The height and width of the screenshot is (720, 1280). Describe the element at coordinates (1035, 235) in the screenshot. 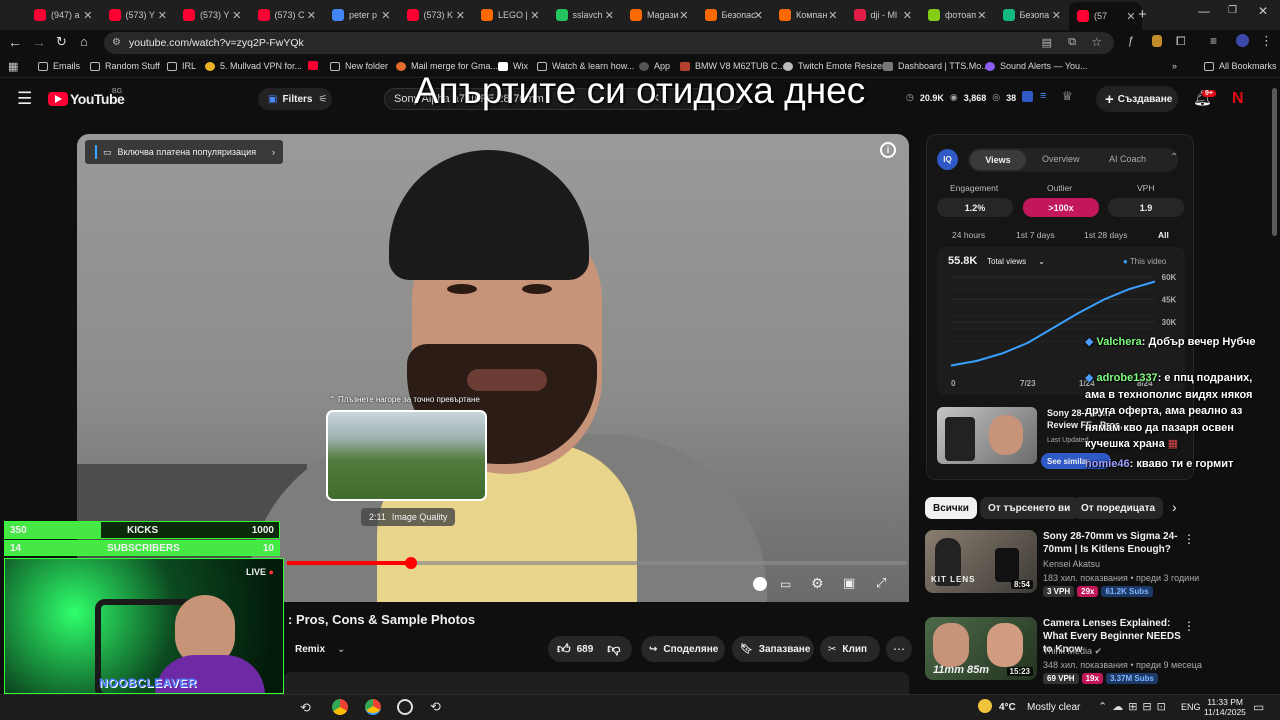

I see `range-7d: 1st 7 days` at that location.